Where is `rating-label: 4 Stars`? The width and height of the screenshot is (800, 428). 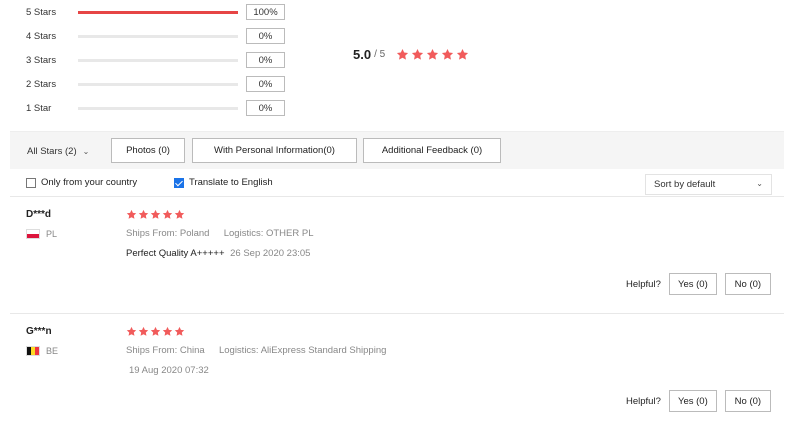
rating-label: 4 Stars is located at coordinates (41, 36).